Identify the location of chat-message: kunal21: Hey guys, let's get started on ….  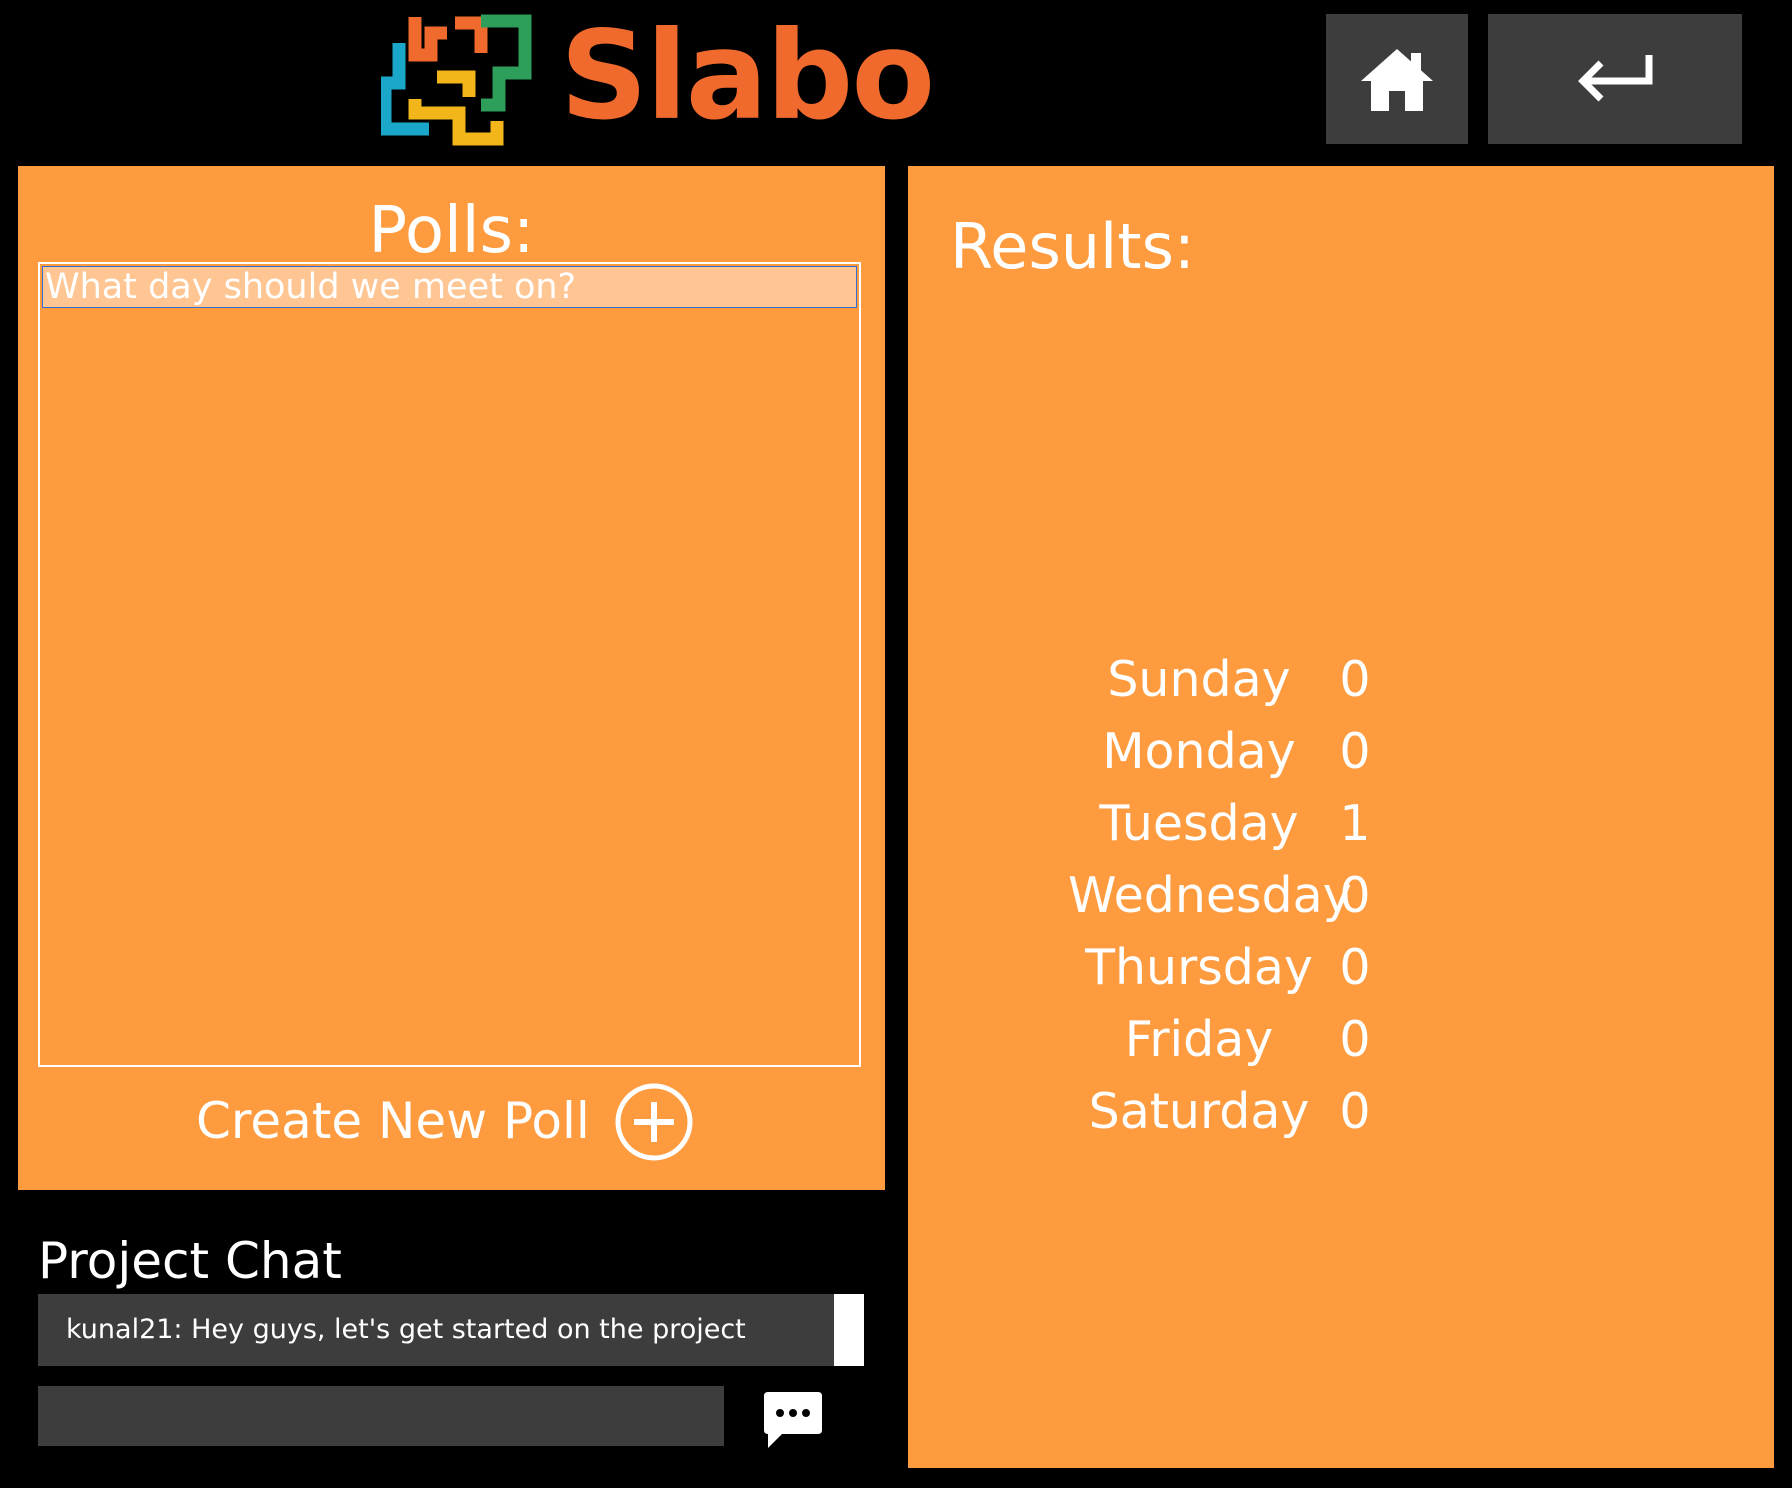
(406, 1329).